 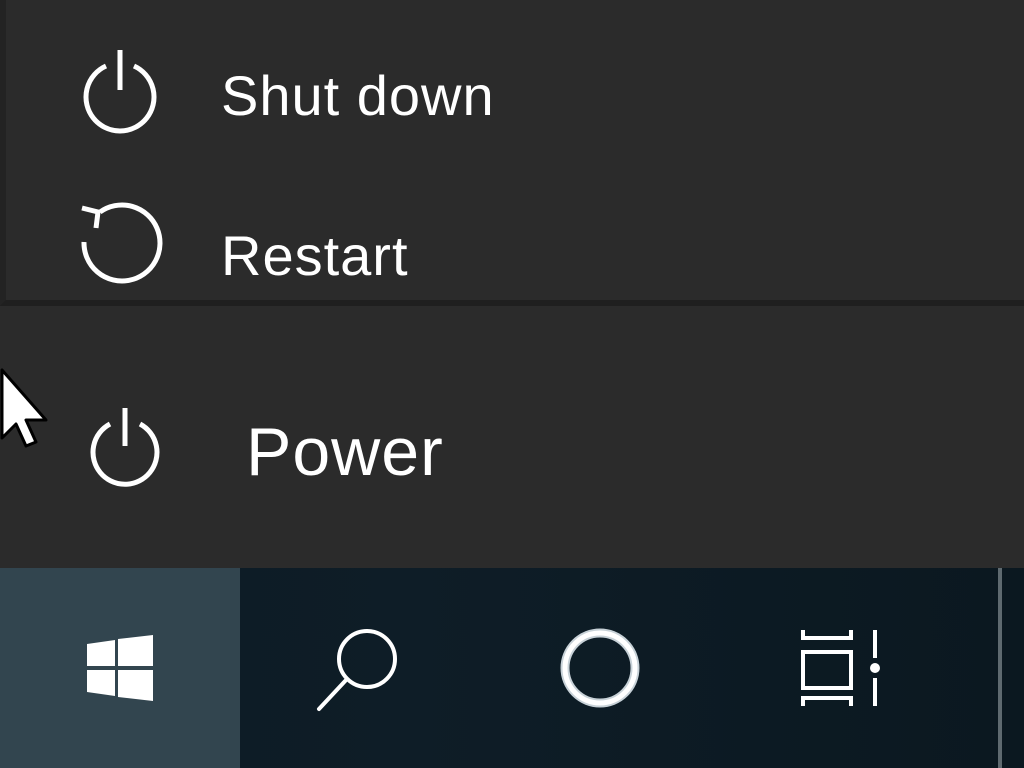 I want to click on restart-label: Restart, so click(x=315, y=255).